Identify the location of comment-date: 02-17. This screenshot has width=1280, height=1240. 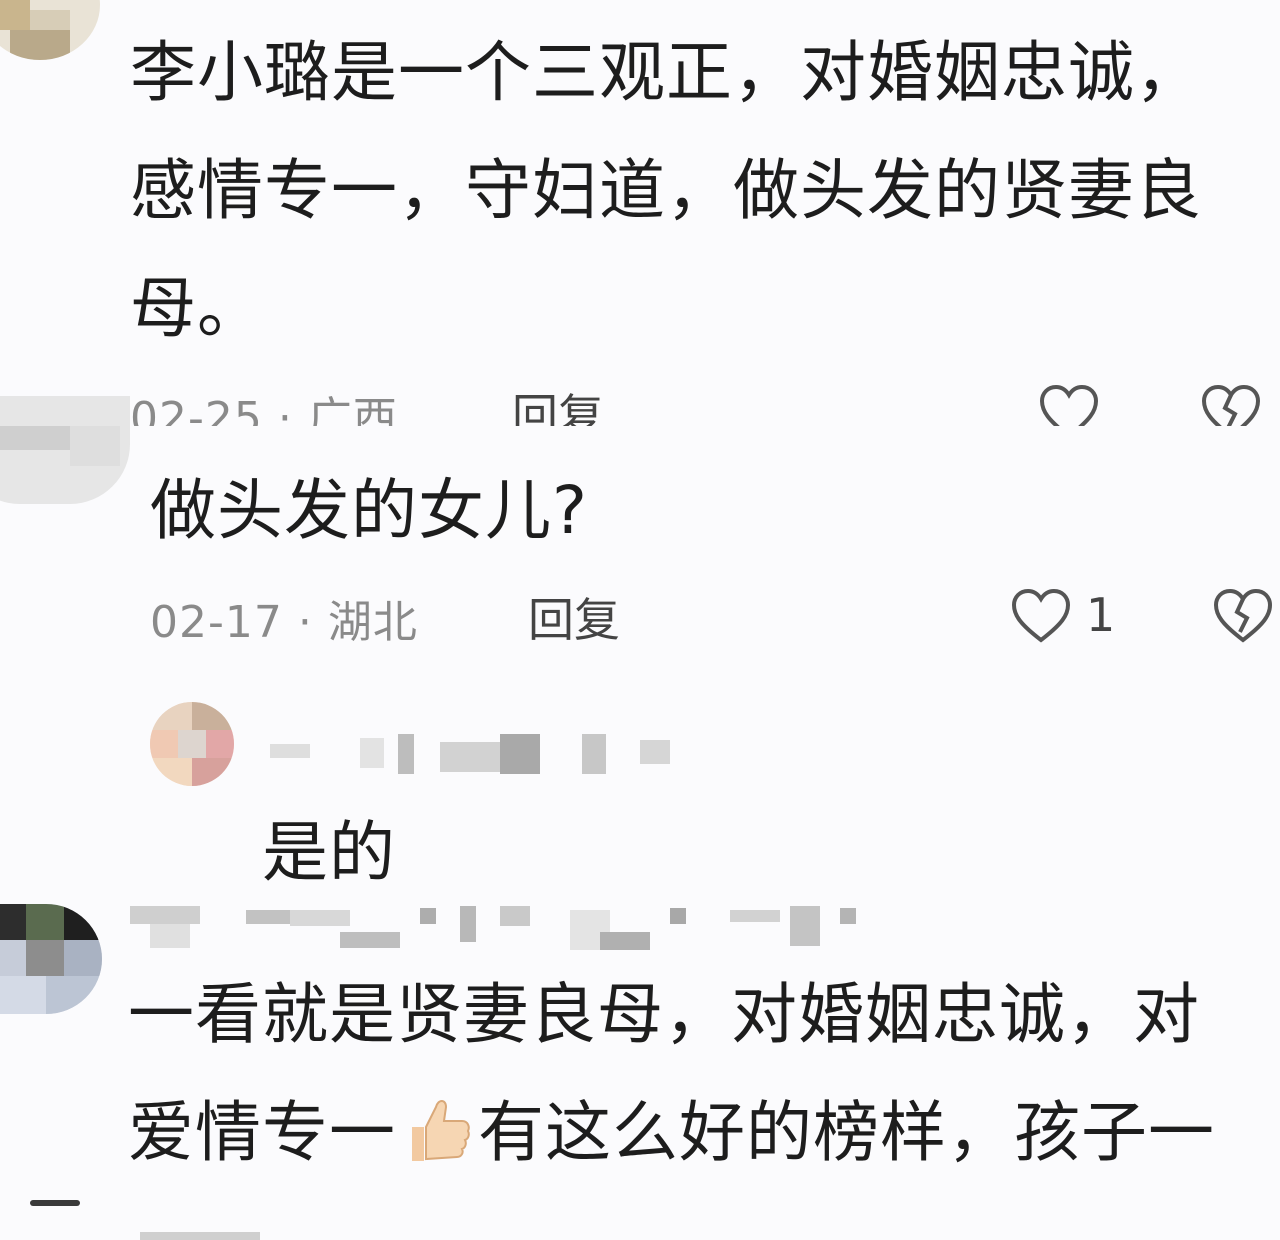
(216, 622).